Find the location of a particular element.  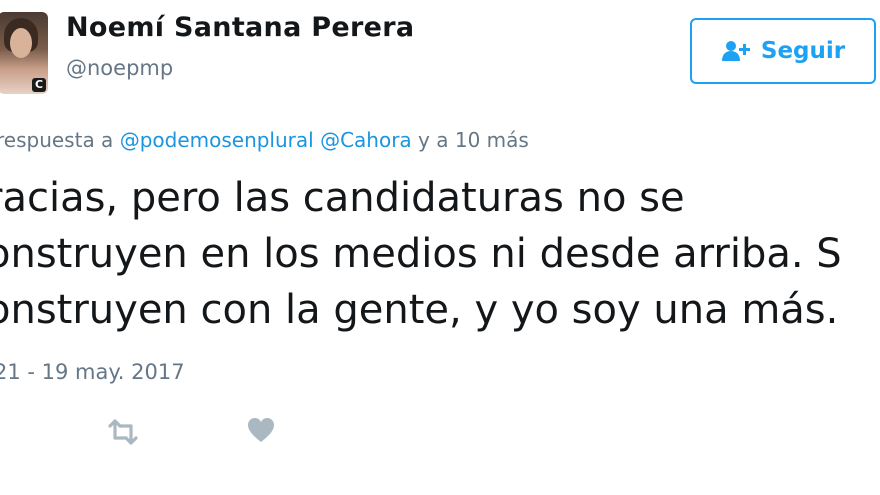

avatar-face is located at coordinates (21, 43).